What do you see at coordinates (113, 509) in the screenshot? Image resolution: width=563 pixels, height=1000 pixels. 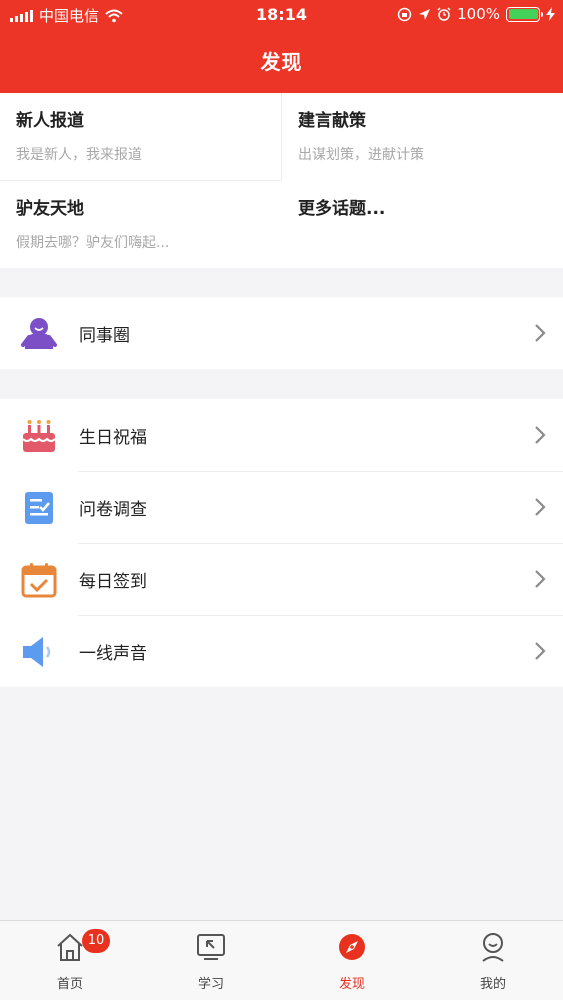 I see `list-item-label: 问卷调查` at bounding box center [113, 509].